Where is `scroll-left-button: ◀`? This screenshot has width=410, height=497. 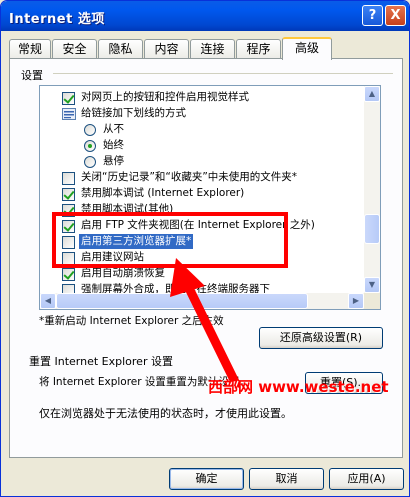 scroll-left-button: ◀ is located at coordinates (48, 301).